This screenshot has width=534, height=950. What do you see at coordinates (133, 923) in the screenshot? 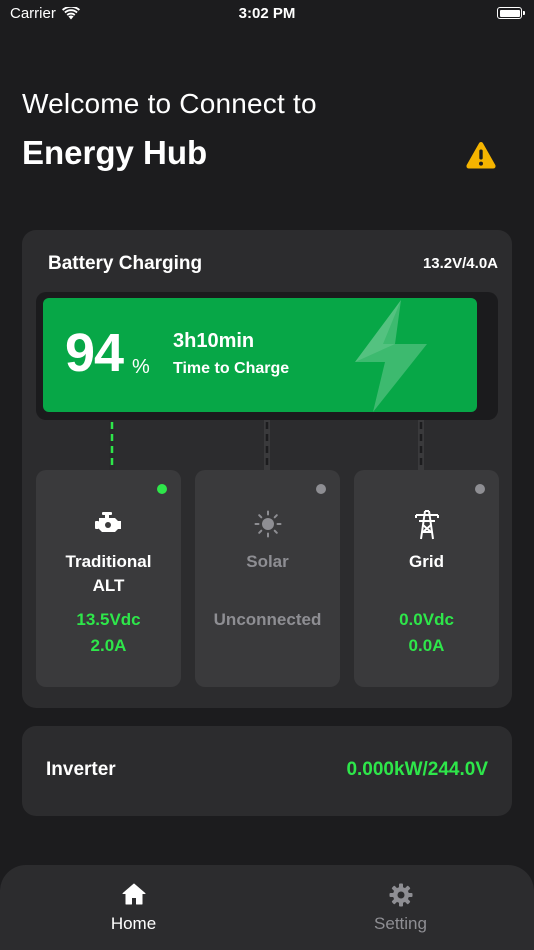
I see `tab-label: Home` at bounding box center [133, 923].